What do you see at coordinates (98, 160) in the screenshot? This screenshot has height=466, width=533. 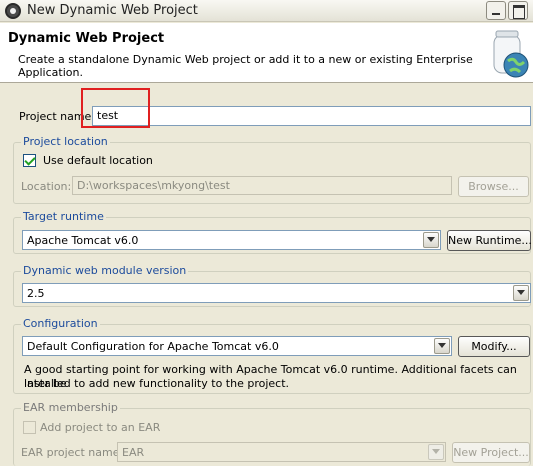 I see `use-default-location-label: Use default location` at bounding box center [98, 160].